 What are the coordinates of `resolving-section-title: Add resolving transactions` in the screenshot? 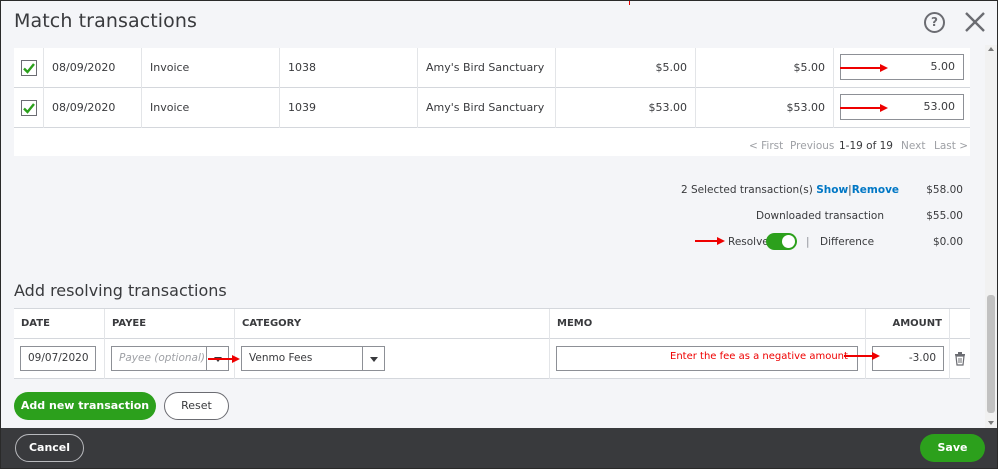 It's located at (120, 290).